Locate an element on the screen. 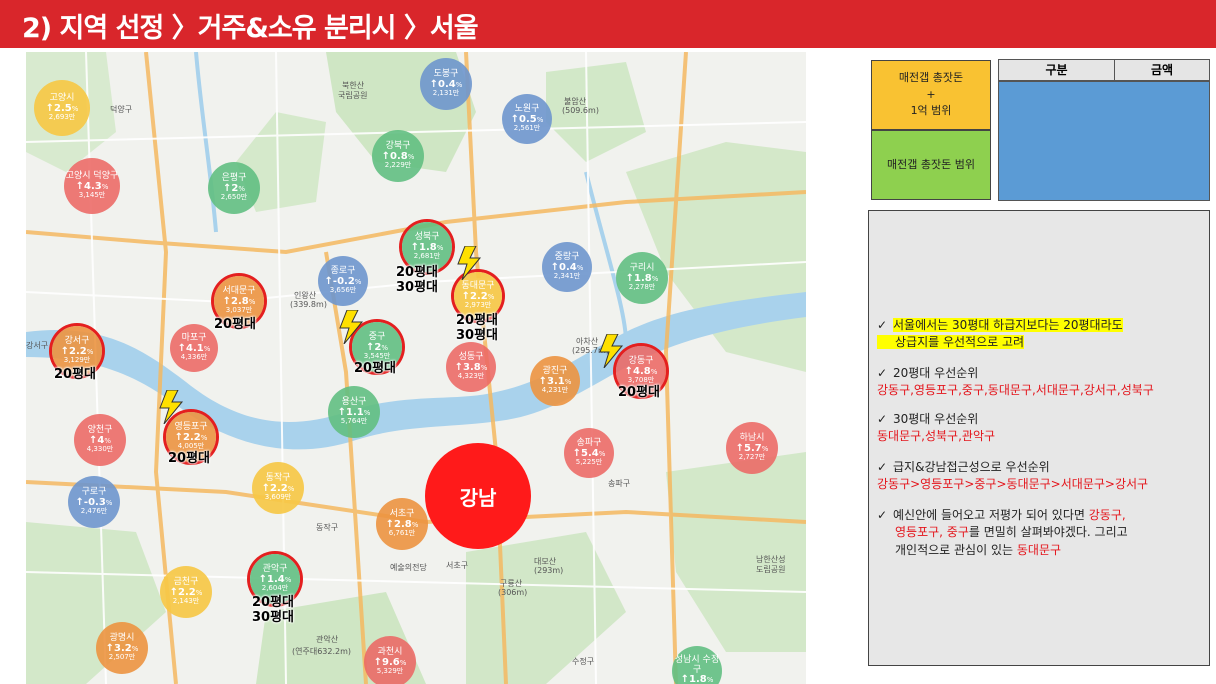 This screenshot has height=684, width=1216. note-2: ✓ 20평대 우선순위 강동구,영등포구,중구,동대문구,서대문구,강서구,성북구 is located at coordinates (1015, 382).